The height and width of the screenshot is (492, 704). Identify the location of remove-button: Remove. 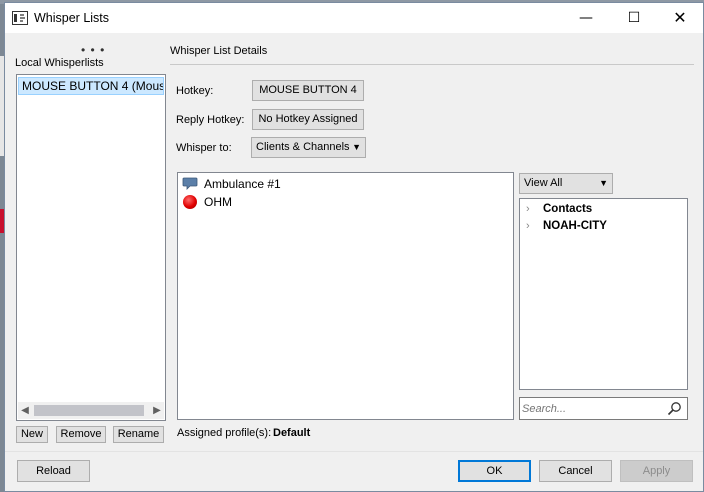
(81, 434).